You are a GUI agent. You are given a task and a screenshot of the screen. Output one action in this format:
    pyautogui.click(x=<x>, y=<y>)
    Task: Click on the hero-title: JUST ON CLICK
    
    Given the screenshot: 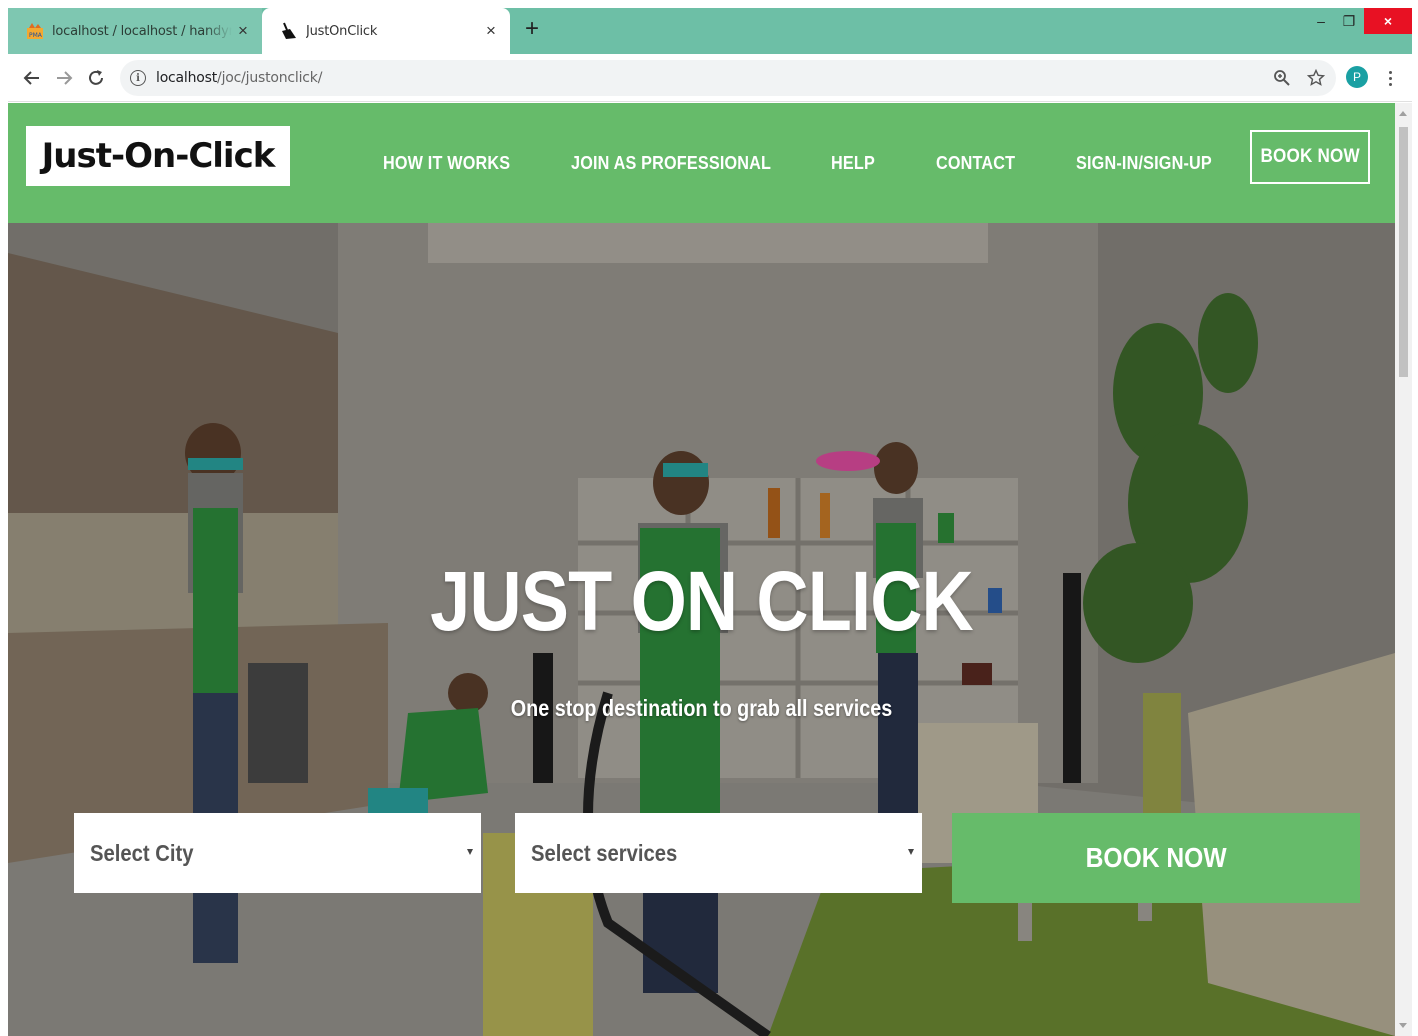 What is the action you would take?
    pyautogui.click(x=702, y=601)
    